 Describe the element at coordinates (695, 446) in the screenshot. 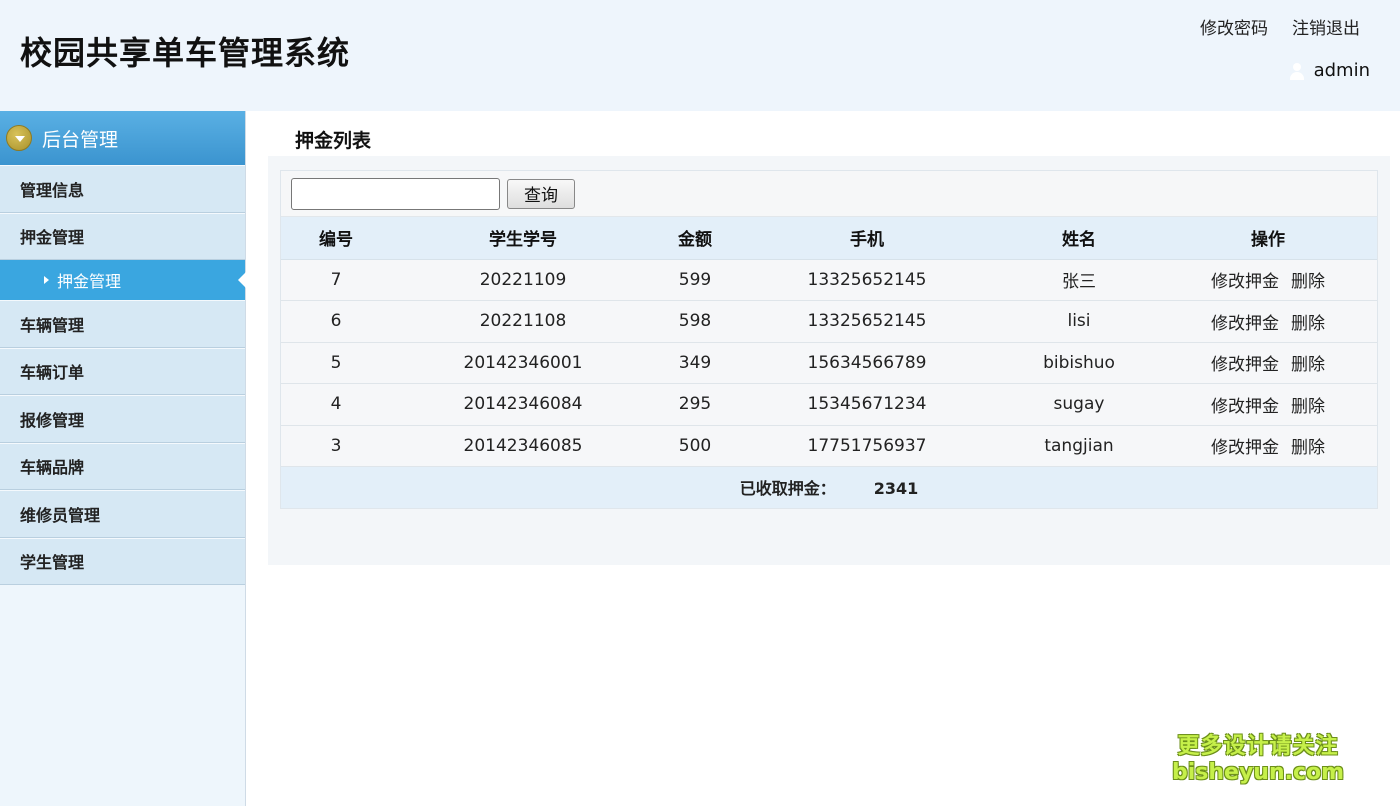

I see `cell-amount: 500` at that location.